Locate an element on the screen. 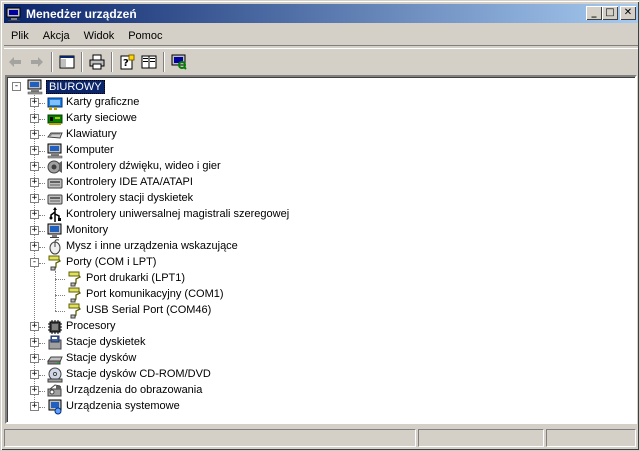  menu-bar: Plik Akcja Widok Pomoc is located at coordinates (321, 36).